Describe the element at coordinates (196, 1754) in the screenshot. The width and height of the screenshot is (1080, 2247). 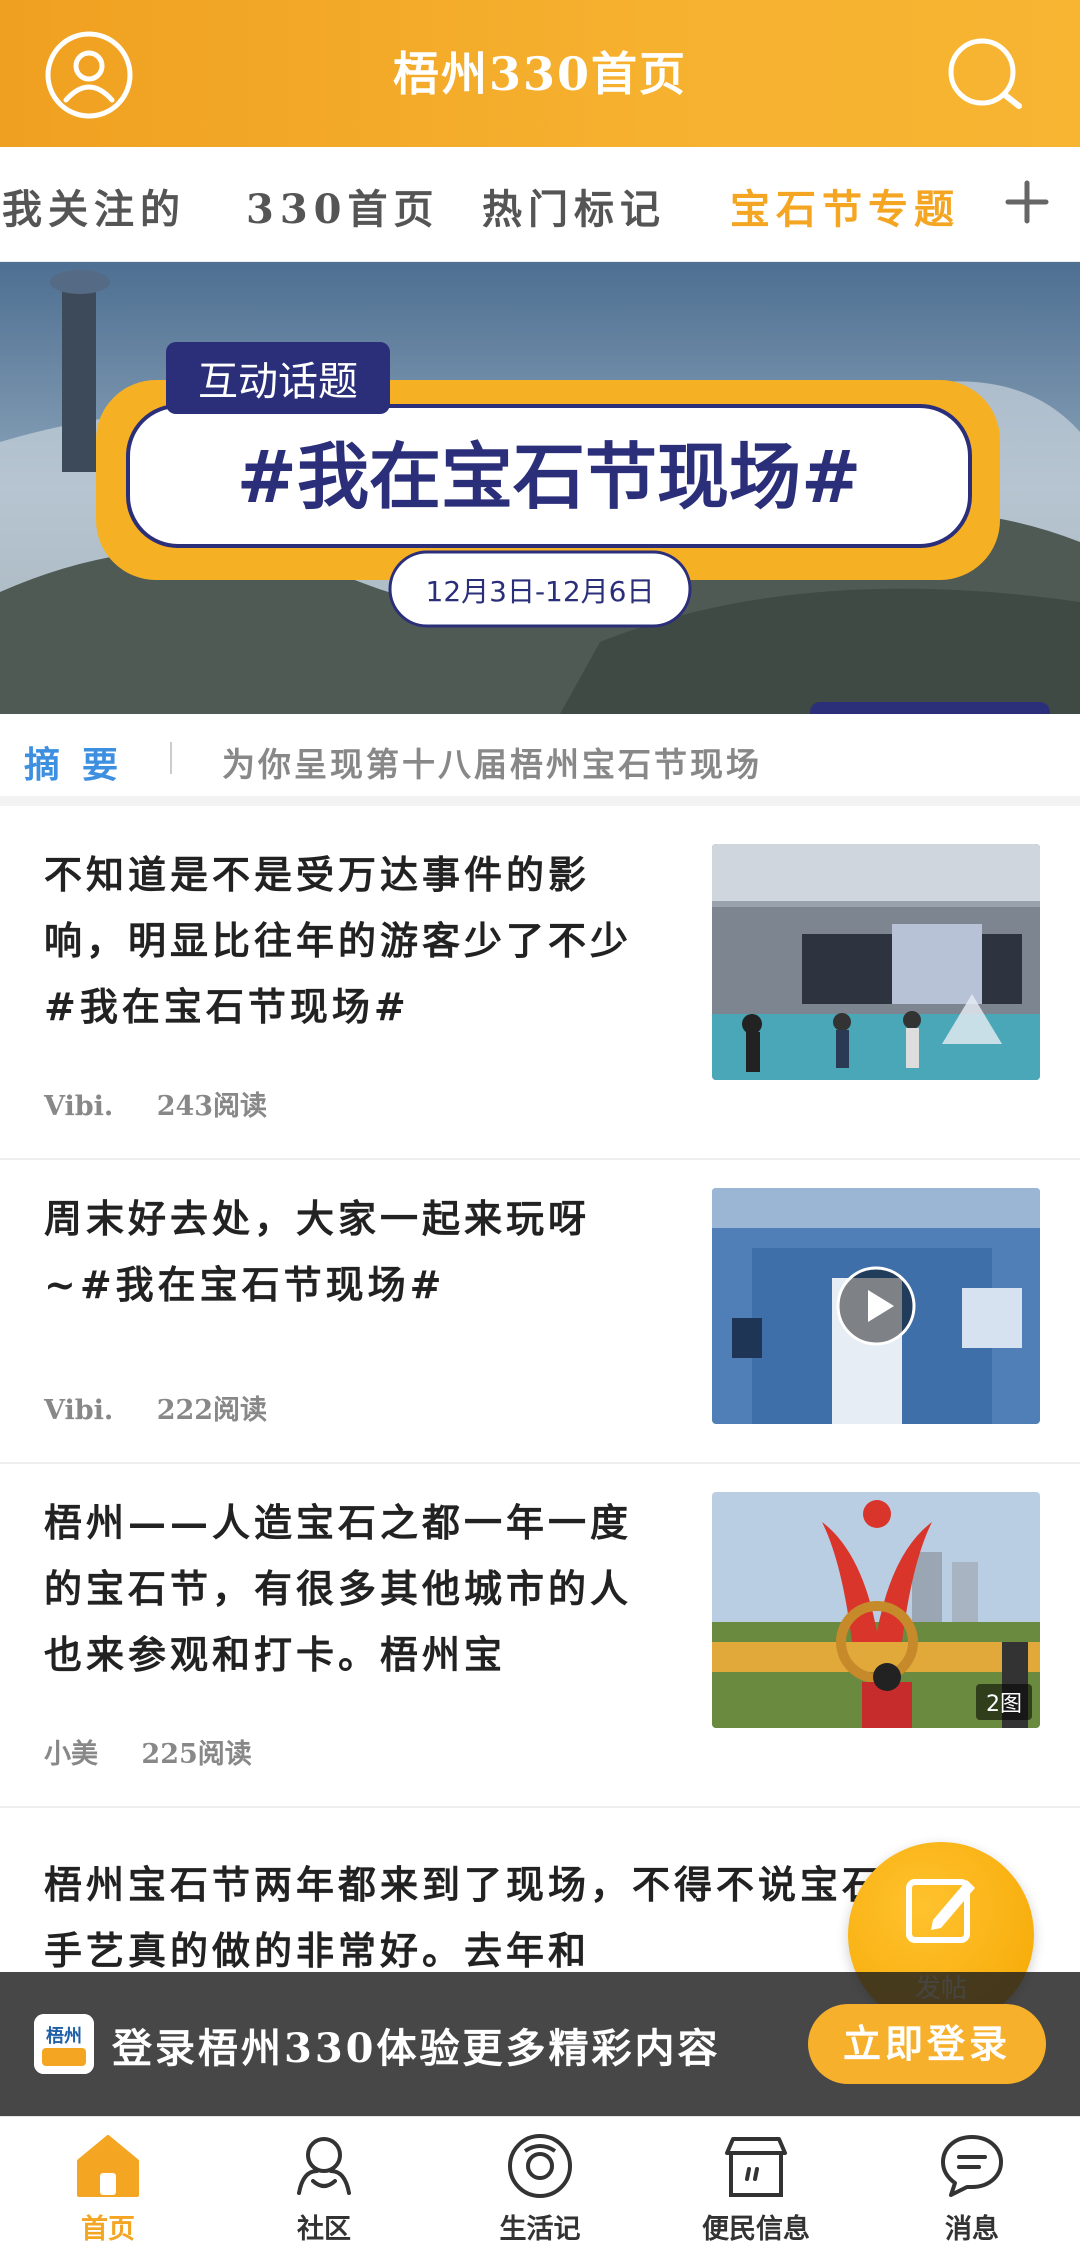
I see `feed-item-reads: 225阅读` at that location.